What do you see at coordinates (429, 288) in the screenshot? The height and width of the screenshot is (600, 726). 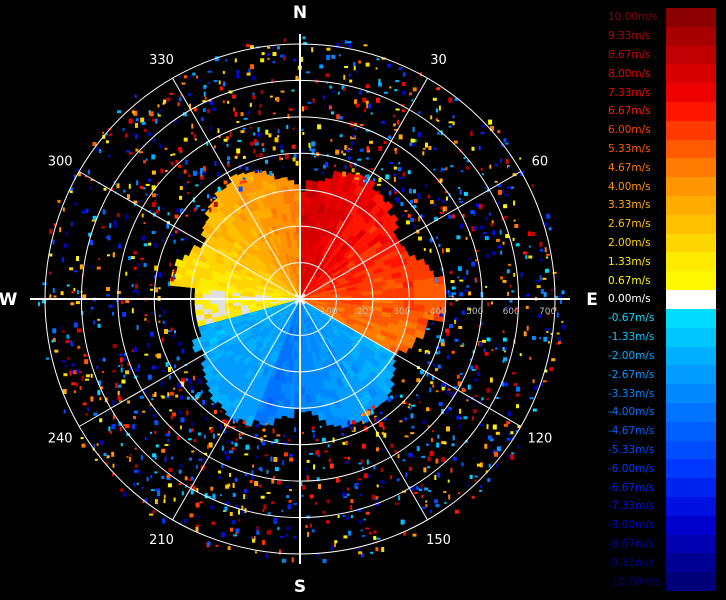 I see `echo-gate` at bounding box center [429, 288].